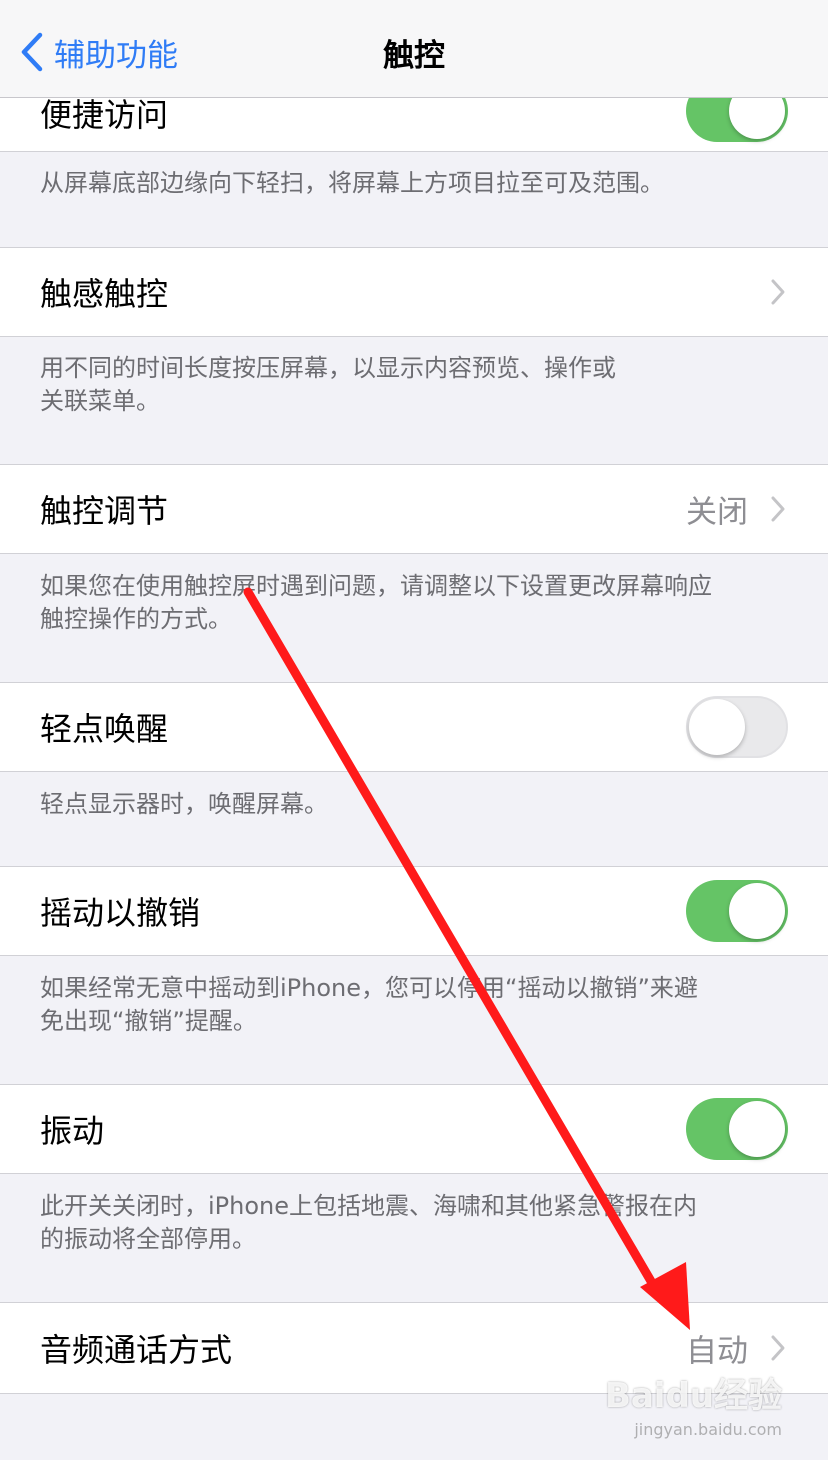 Image resolution: width=828 pixels, height=1460 pixels. I want to click on row-vibration: 振动, so click(414, 1129).